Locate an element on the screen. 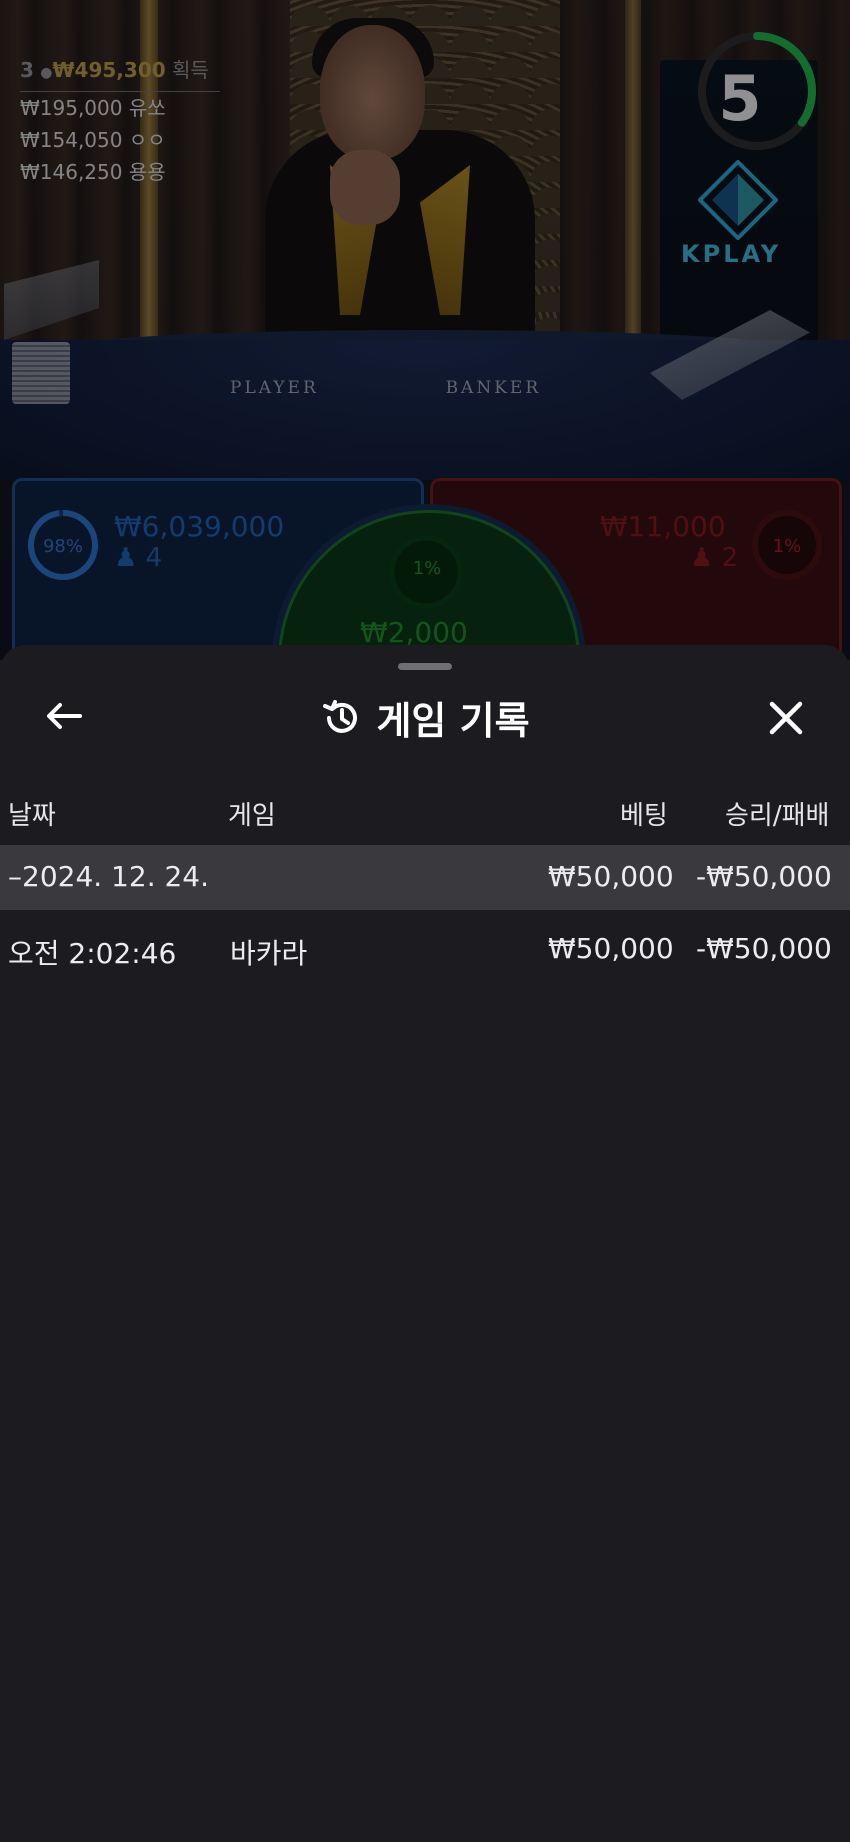  day-group-result: -₩50,000 is located at coordinates (764, 876).